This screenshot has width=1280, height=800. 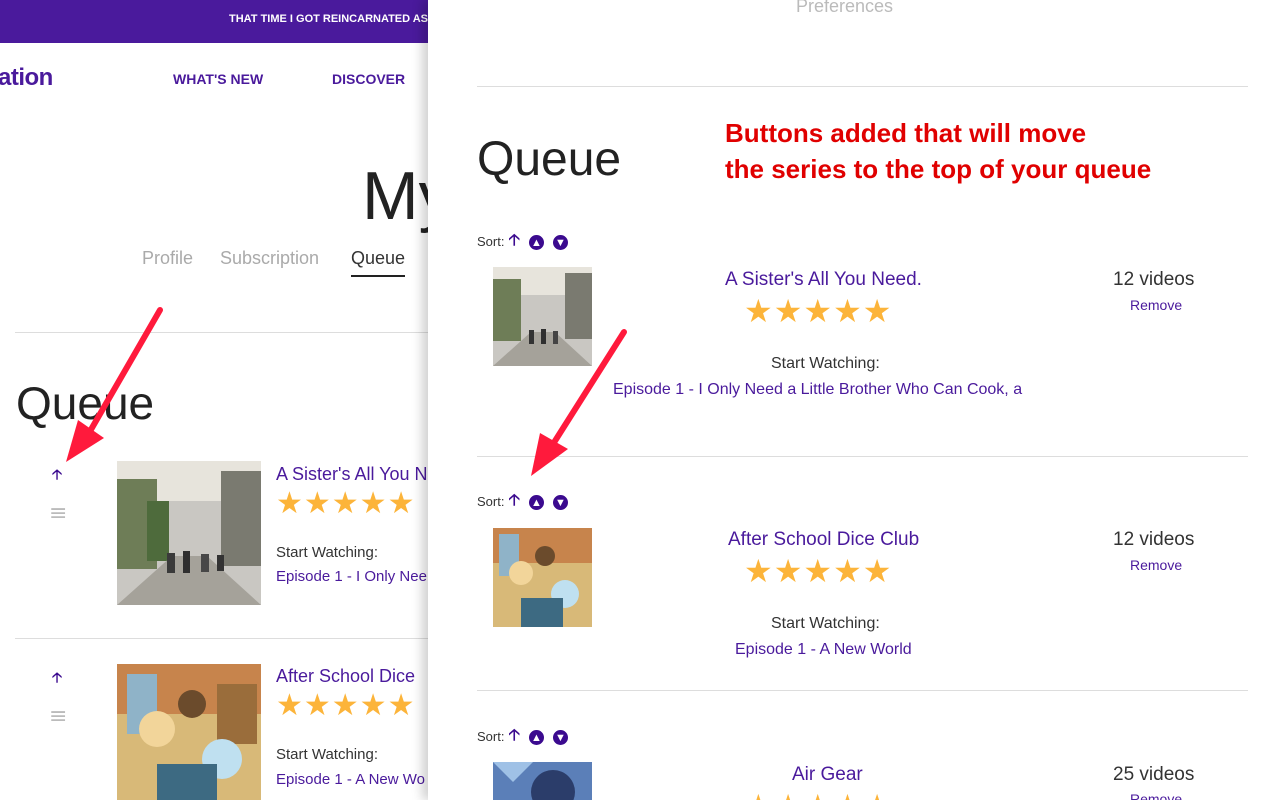 What do you see at coordinates (823, 650) in the screenshot?
I see `episode-link: Episode 1 - A New World` at bounding box center [823, 650].